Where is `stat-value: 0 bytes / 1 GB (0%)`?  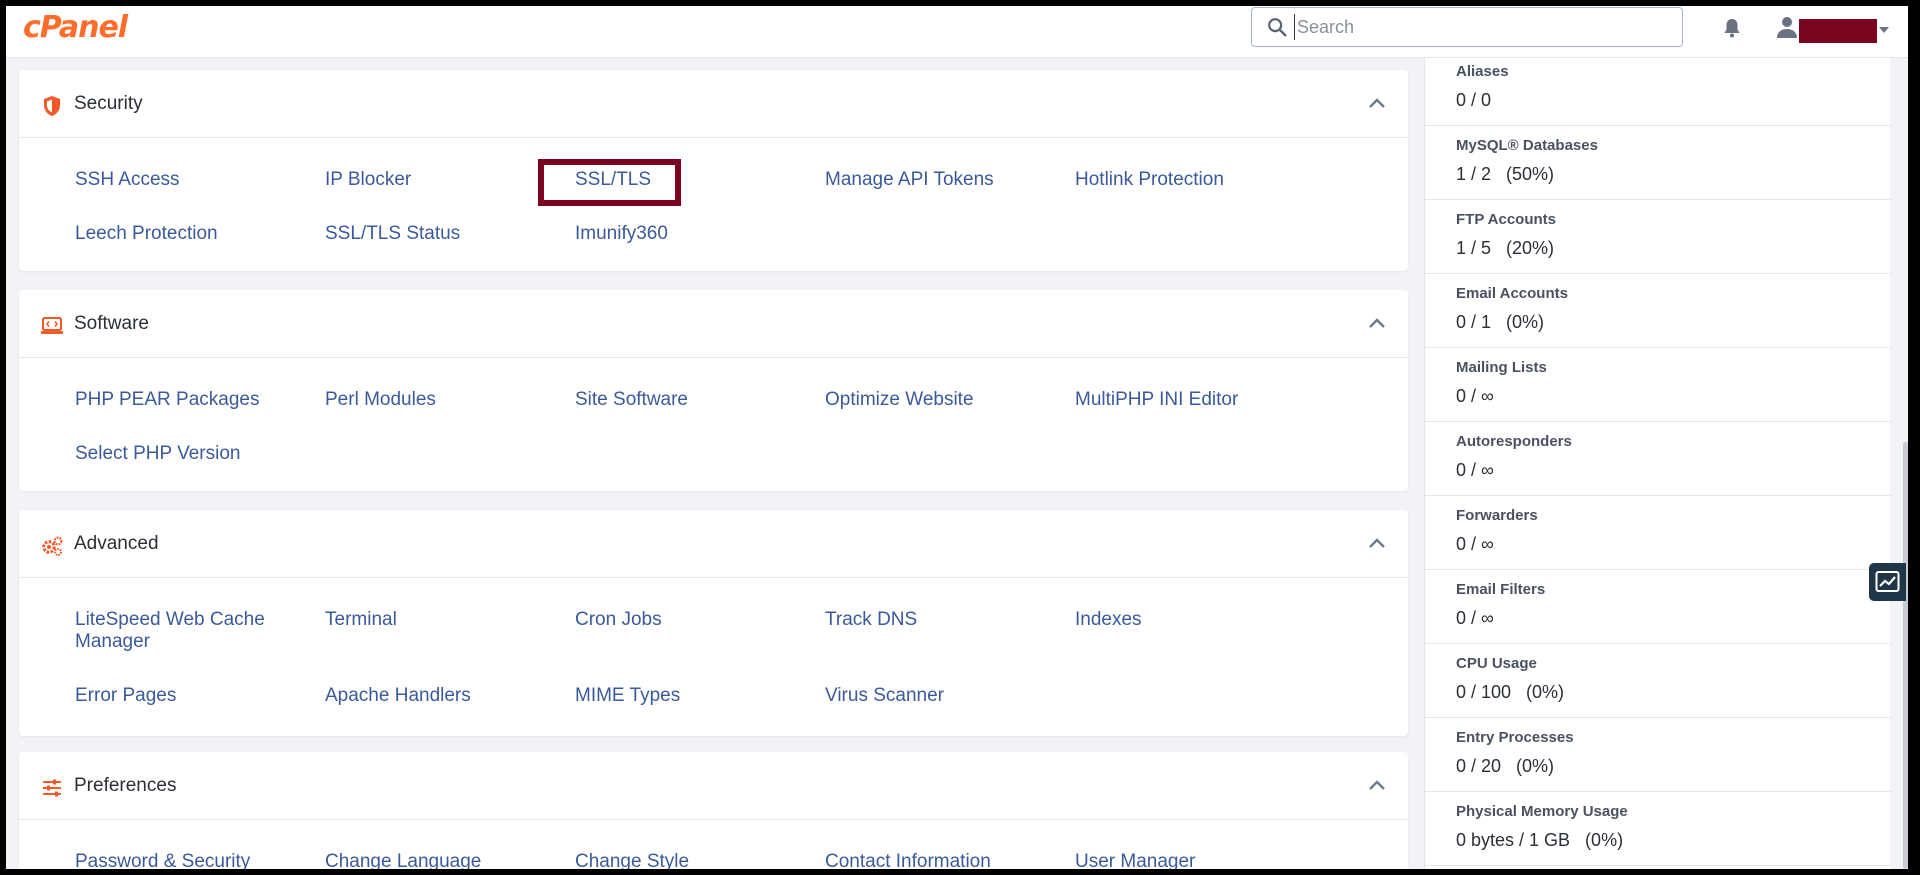 stat-value: 0 bytes / 1 GB (0%) is located at coordinates (1540, 840).